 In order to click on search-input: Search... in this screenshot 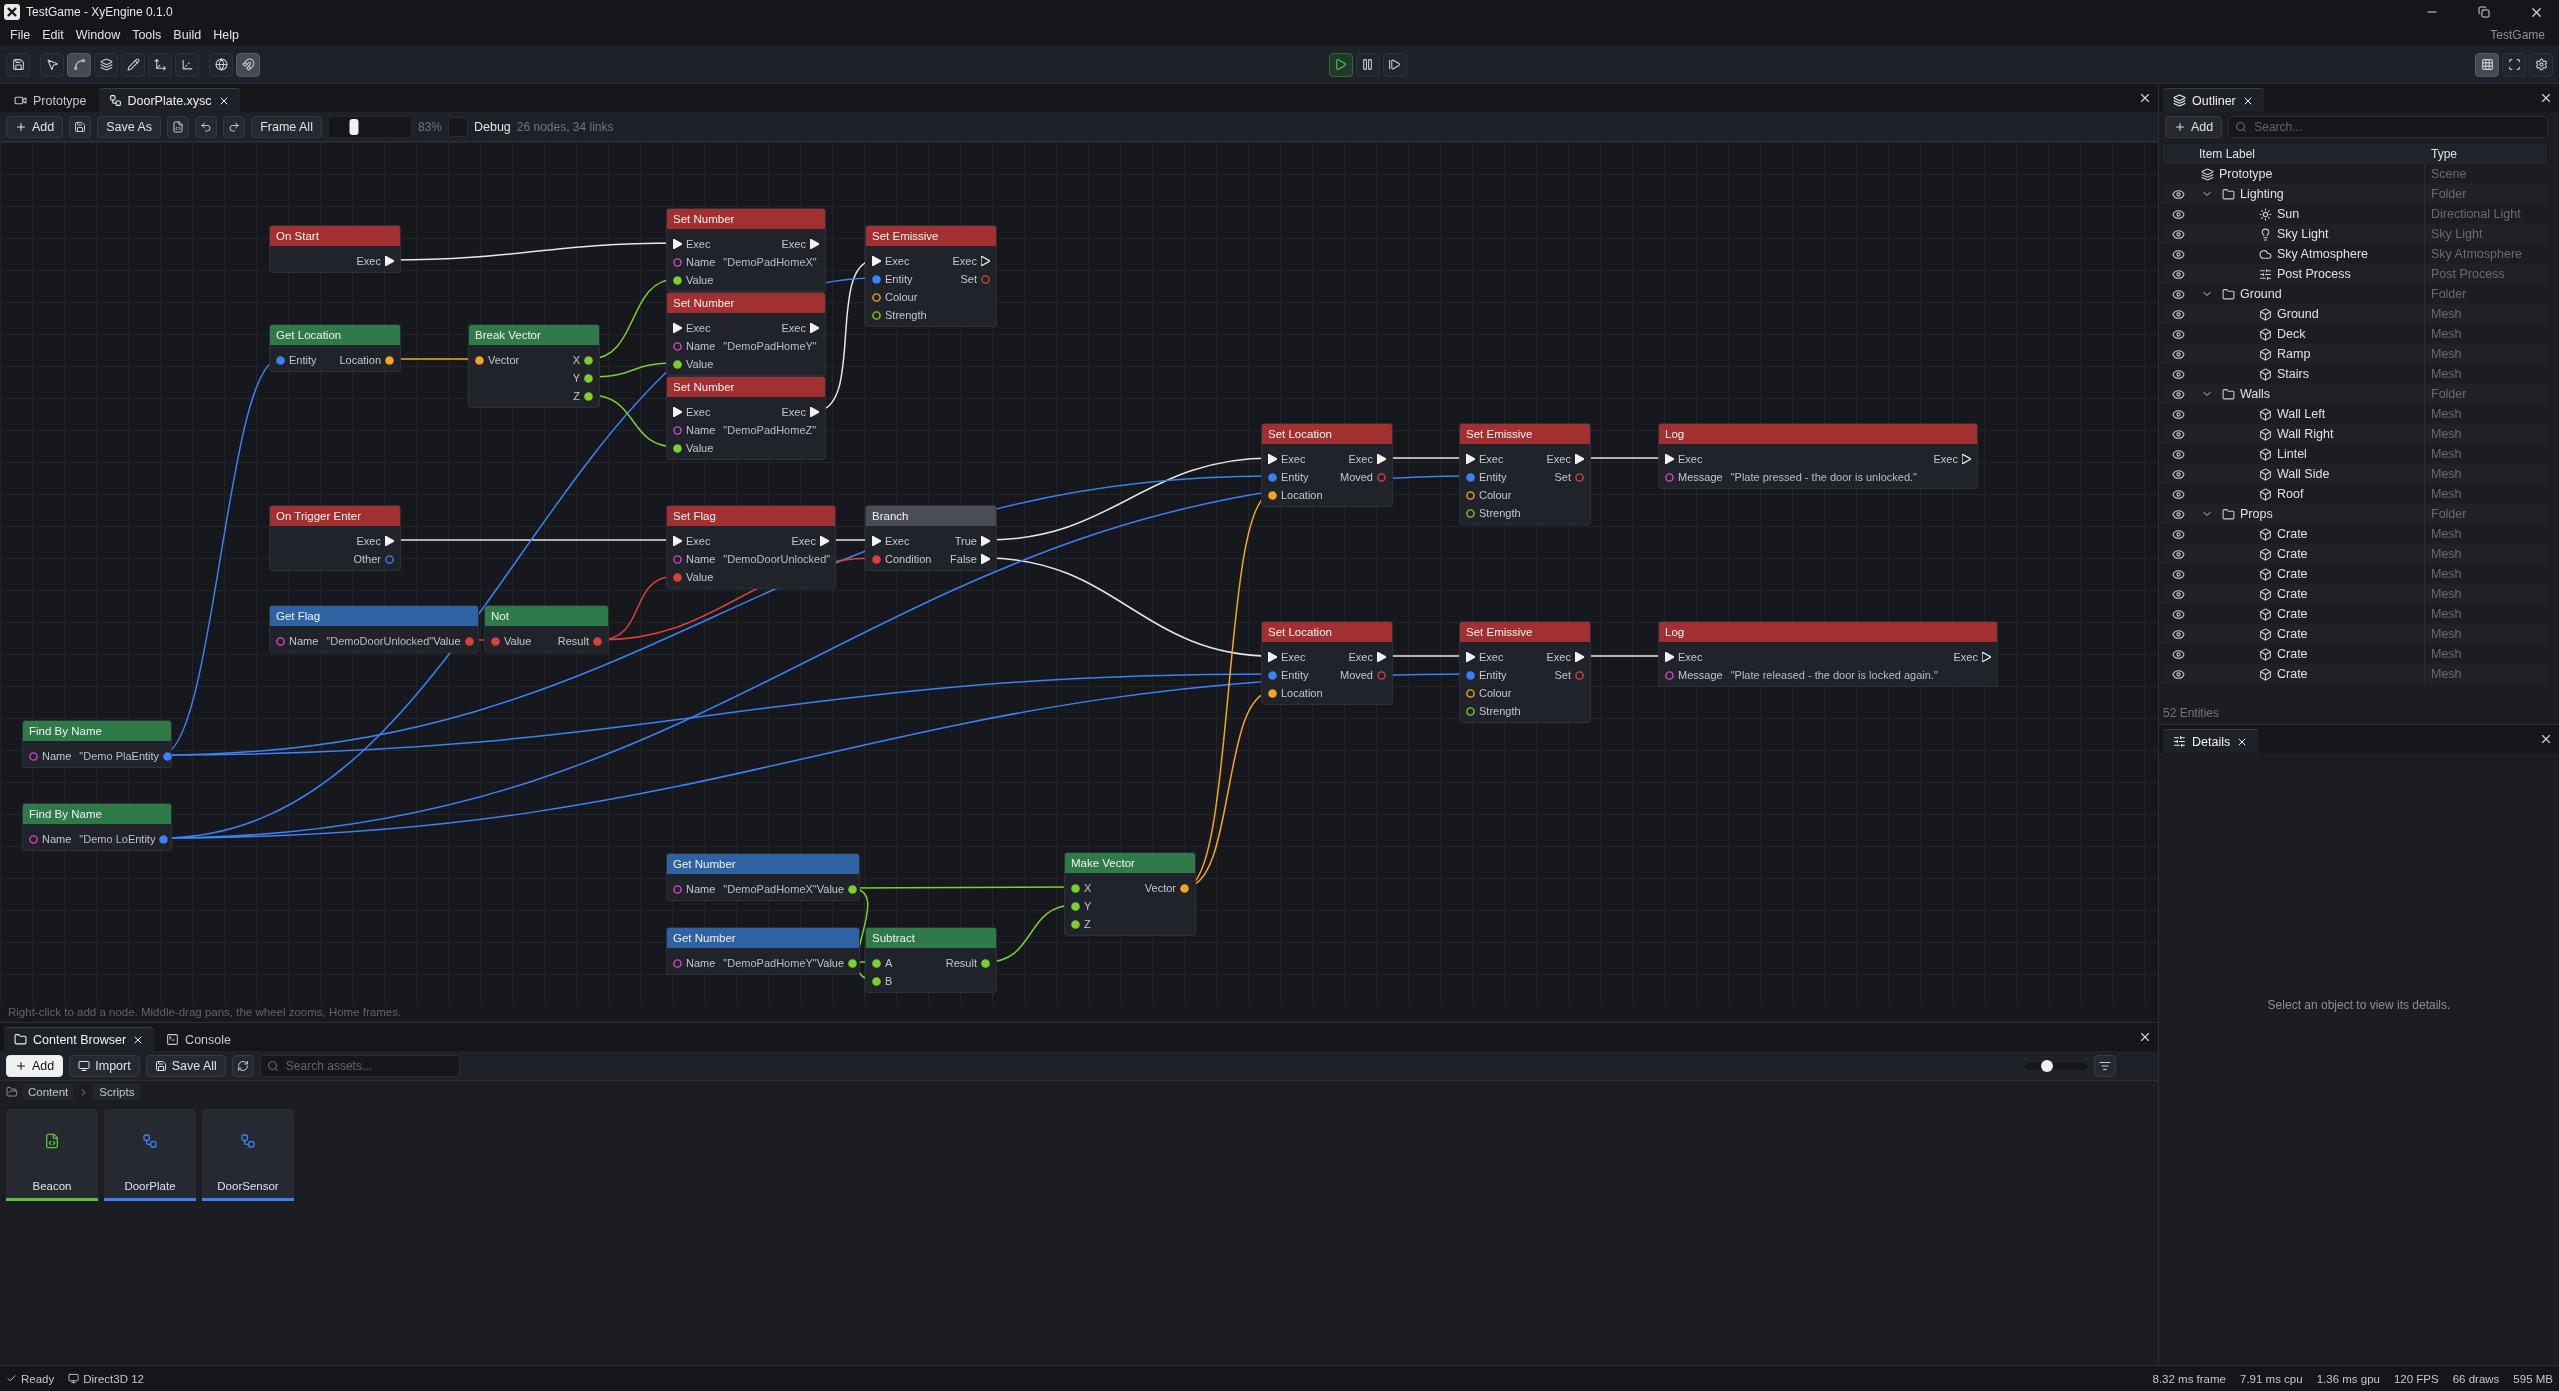, I will do `click(2397, 127)`.